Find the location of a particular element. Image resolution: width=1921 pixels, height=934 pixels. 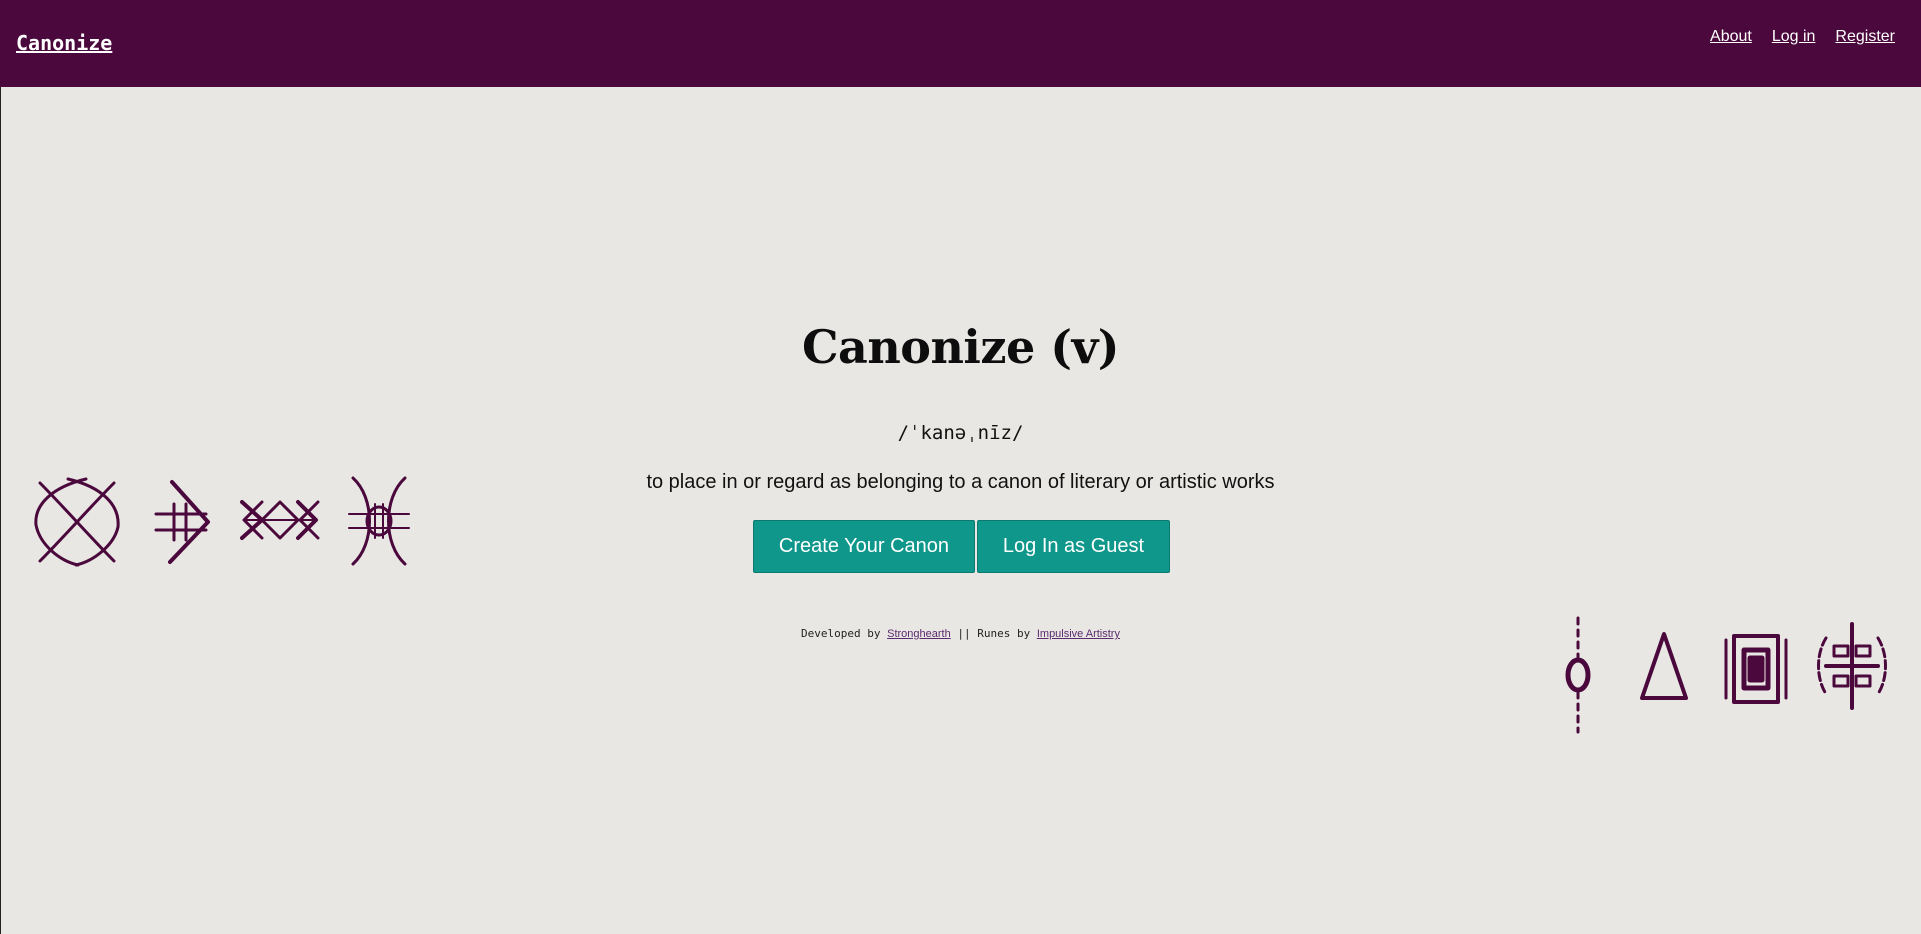

artist-link: Impulsive Artistry is located at coordinates (1078, 634).